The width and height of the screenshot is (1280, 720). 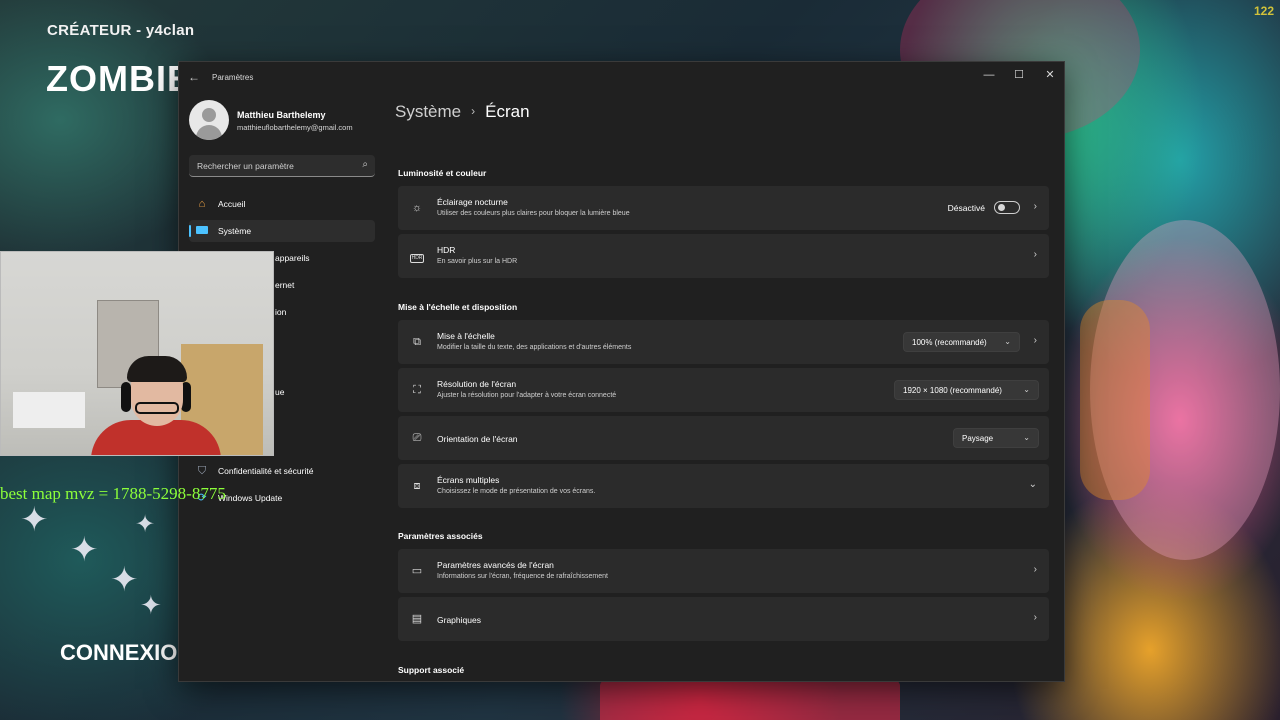 What do you see at coordinates (462, 112) in the screenshot?
I see `breadcrumb: Système › Écran` at bounding box center [462, 112].